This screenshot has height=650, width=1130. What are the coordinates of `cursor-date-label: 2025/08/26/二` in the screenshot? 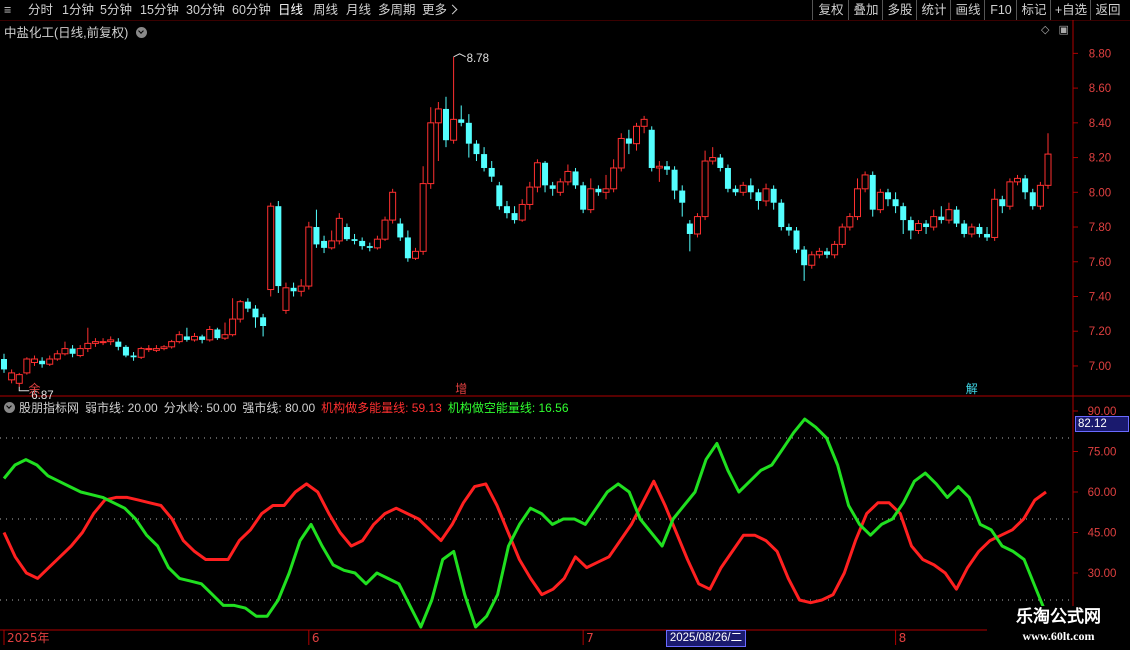 It's located at (706, 638).